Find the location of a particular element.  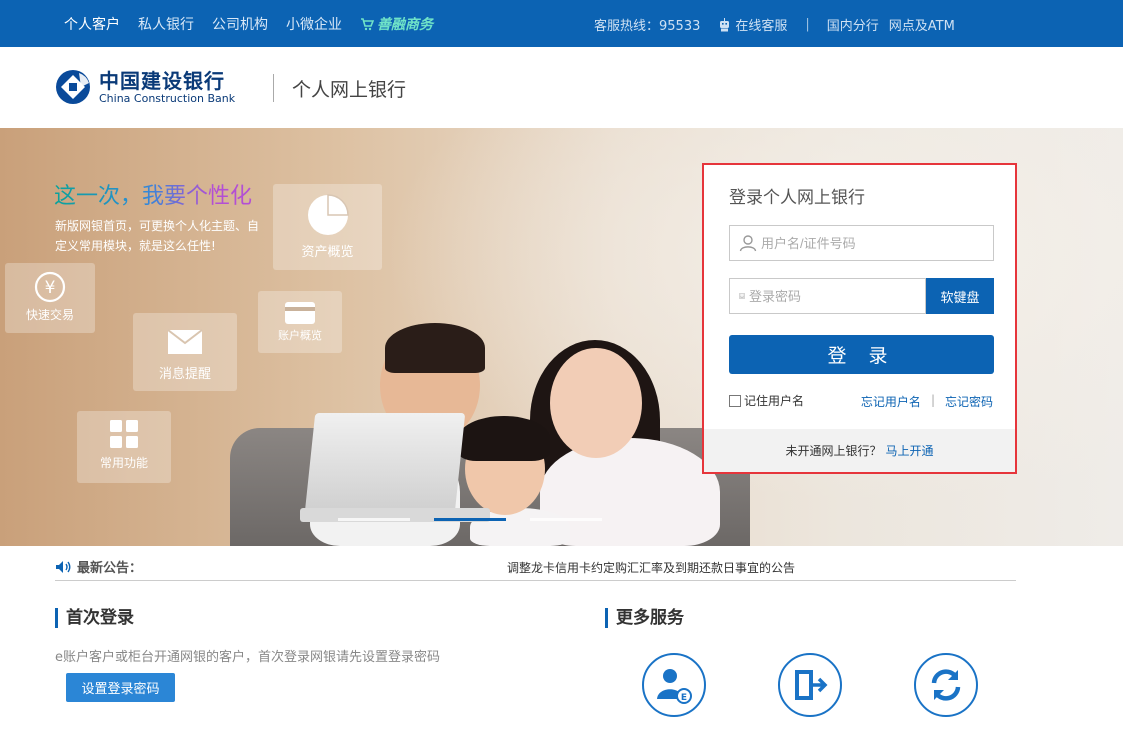

online-service-link: 在线客服 is located at coordinates (752, 24).